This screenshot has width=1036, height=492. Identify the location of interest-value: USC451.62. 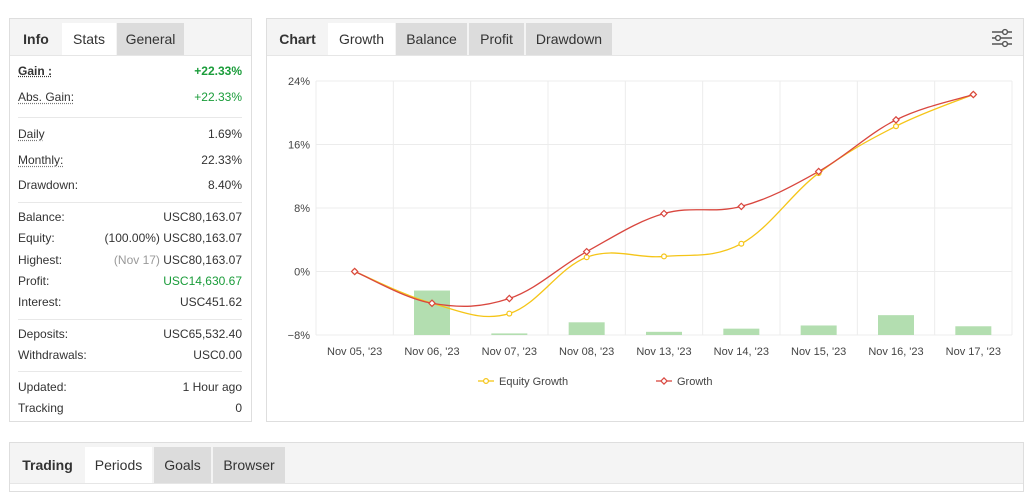
(210, 302).